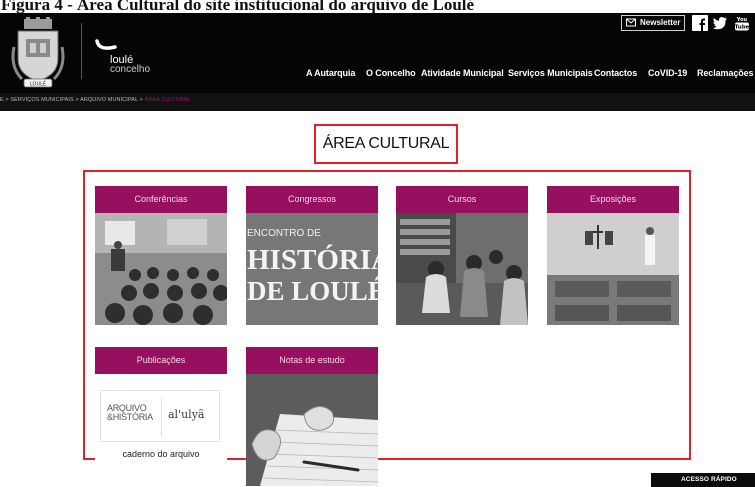 Image resolution: width=755 pixels, height=487 pixels. What do you see at coordinates (38, 84) in the screenshot?
I see `crest-ribbon-text: LOULÉ` at bounding box center [38, 84].